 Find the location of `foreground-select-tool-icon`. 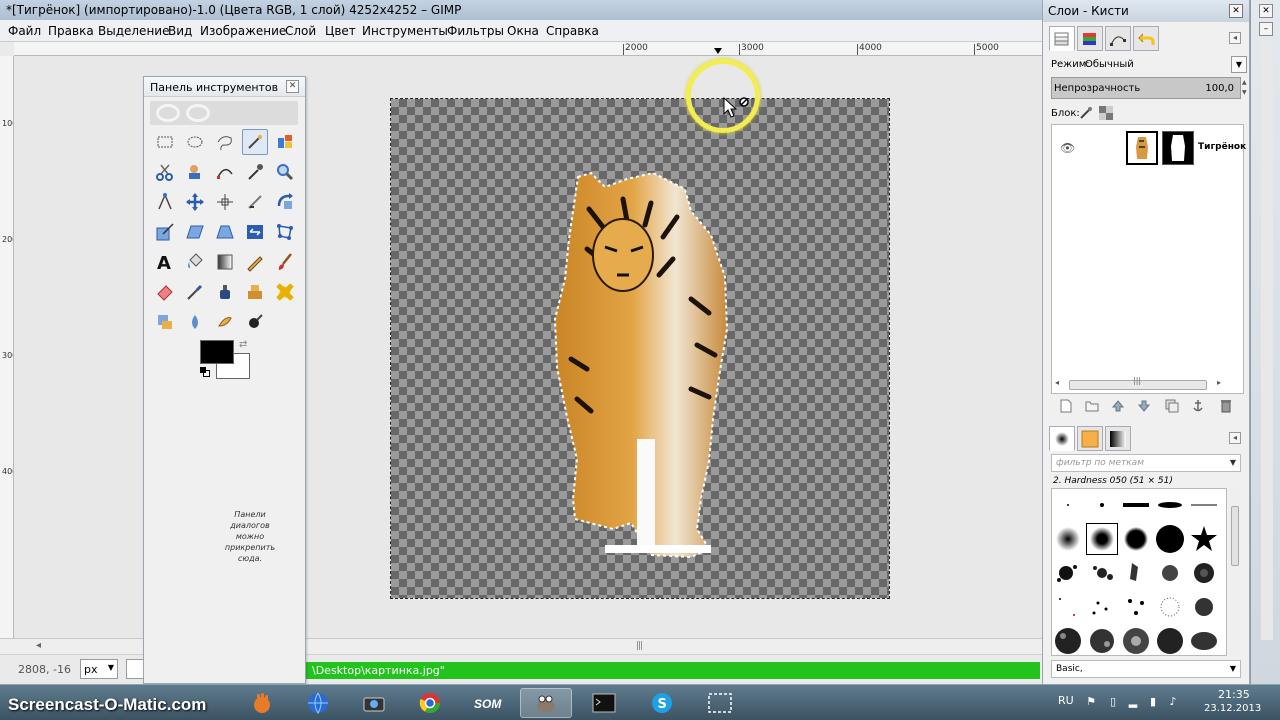

foreground-select-tool-icon is located at coordinates (195, 172).